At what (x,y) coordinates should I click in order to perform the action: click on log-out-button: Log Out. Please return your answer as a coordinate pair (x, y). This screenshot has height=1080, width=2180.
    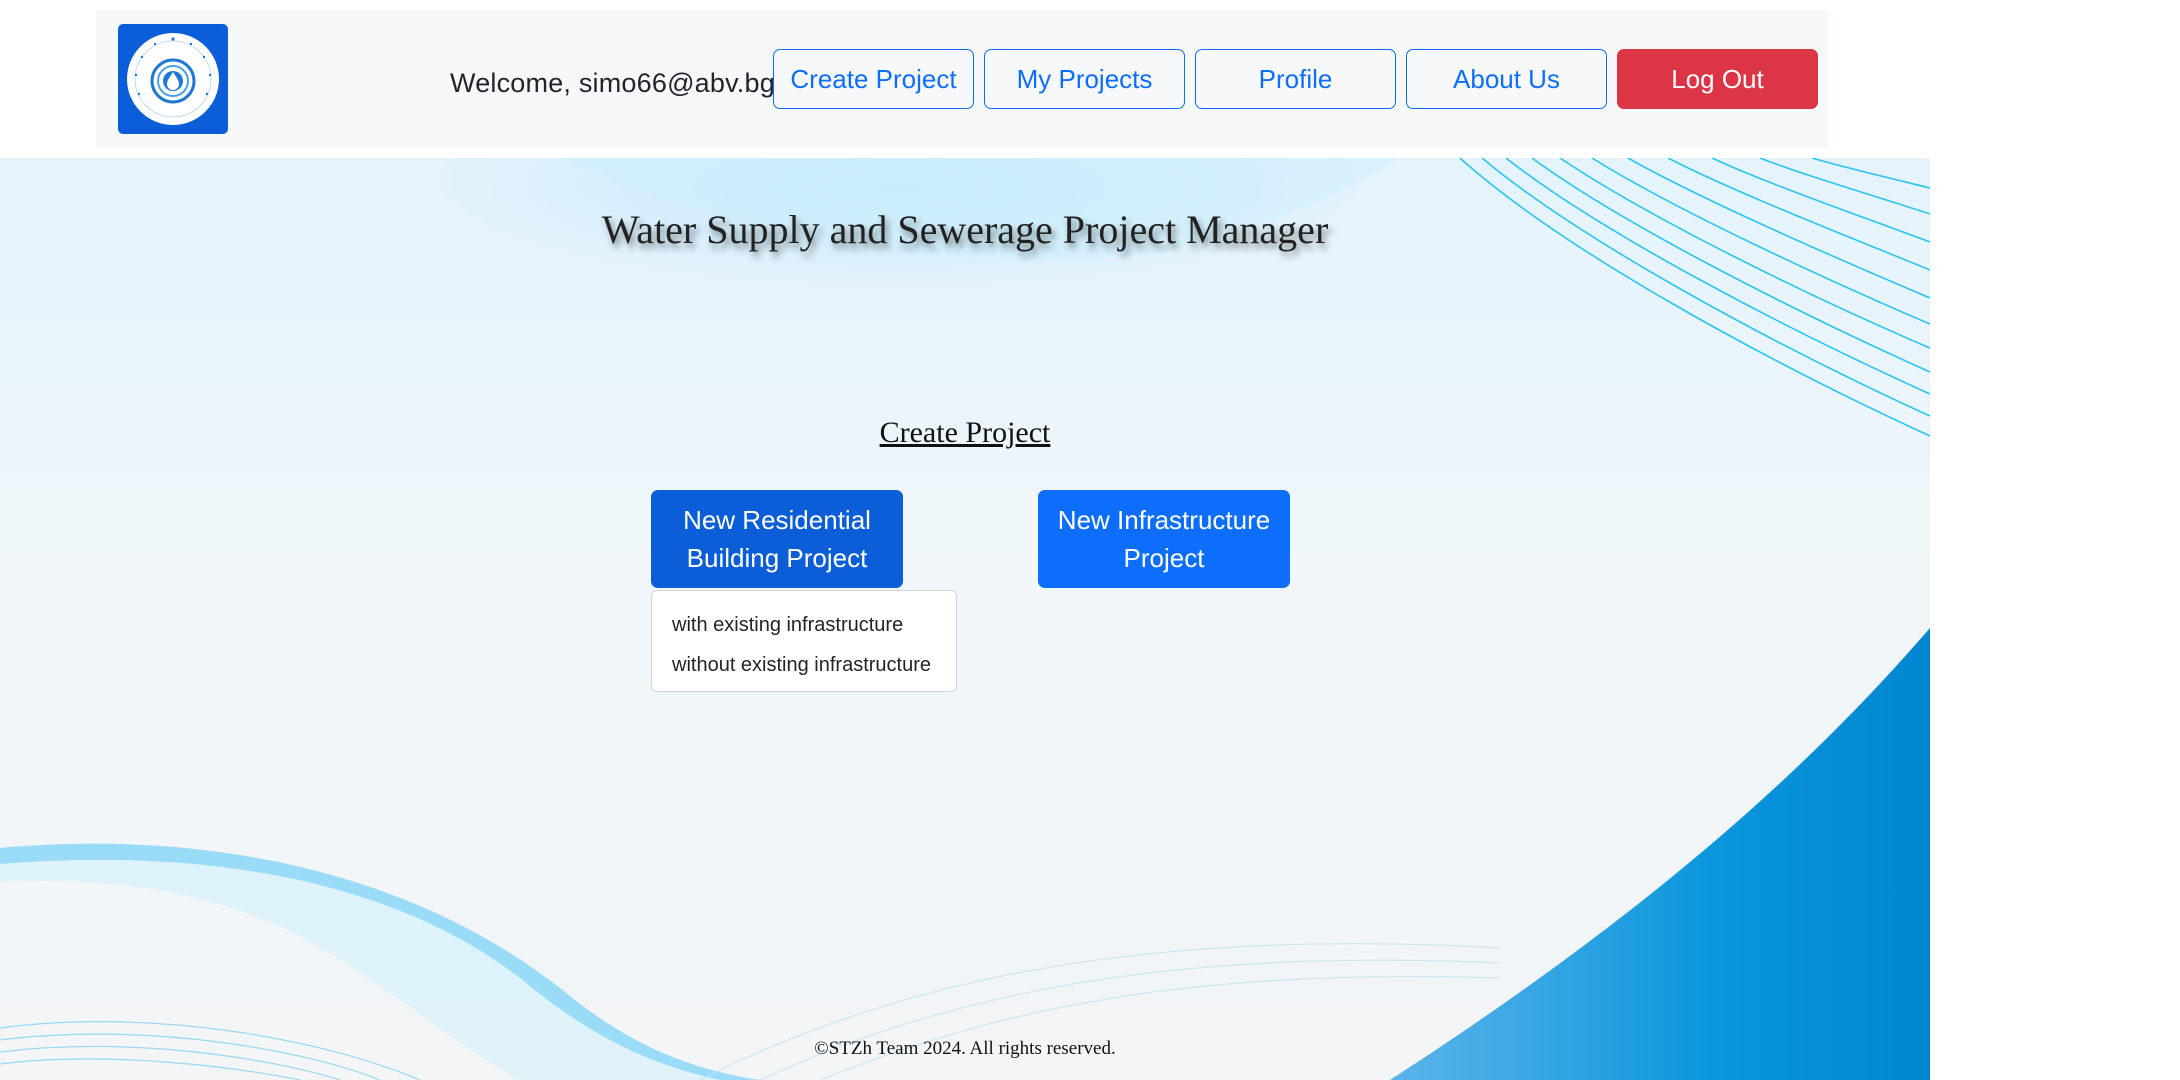
    Looking at the image, I should click on (1717, 79).